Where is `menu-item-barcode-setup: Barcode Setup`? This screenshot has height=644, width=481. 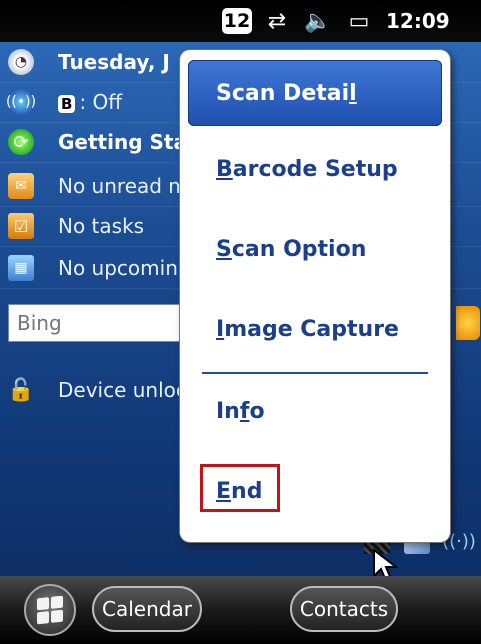
menu-item-barcode-setup: Barcode Setup is located at coordinates (315, 169).